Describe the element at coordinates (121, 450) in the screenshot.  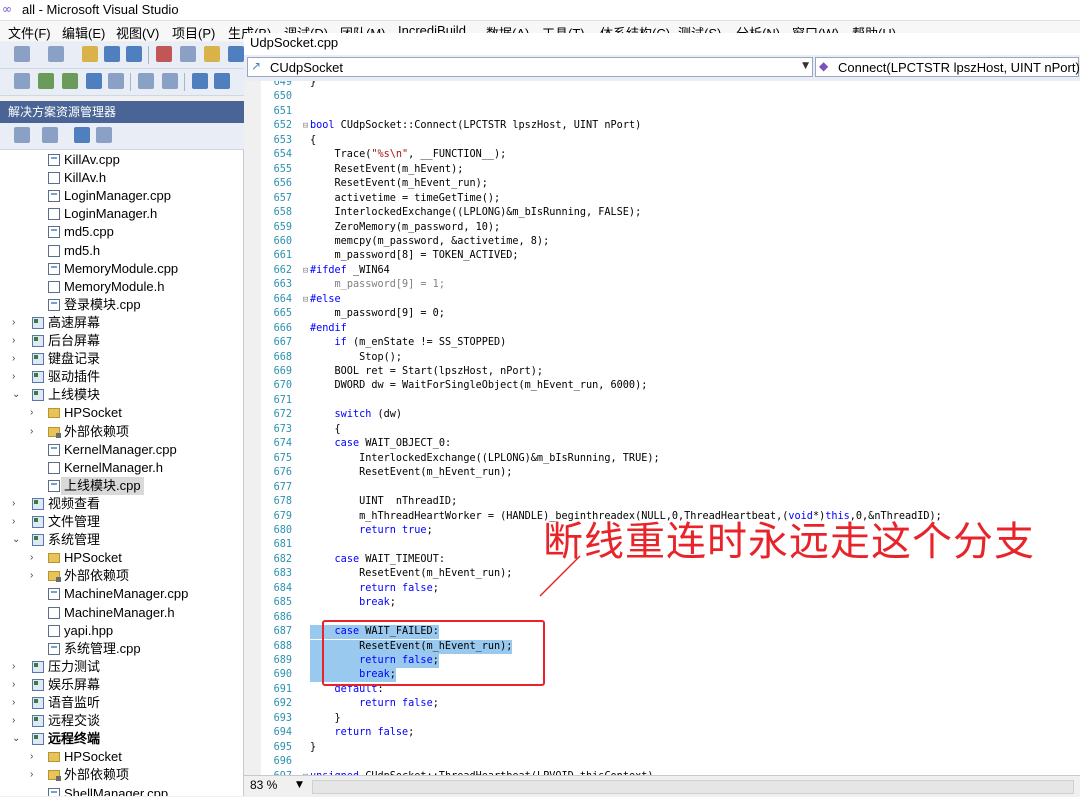
I see `tree-item: KernelManager.cpp` at that location.